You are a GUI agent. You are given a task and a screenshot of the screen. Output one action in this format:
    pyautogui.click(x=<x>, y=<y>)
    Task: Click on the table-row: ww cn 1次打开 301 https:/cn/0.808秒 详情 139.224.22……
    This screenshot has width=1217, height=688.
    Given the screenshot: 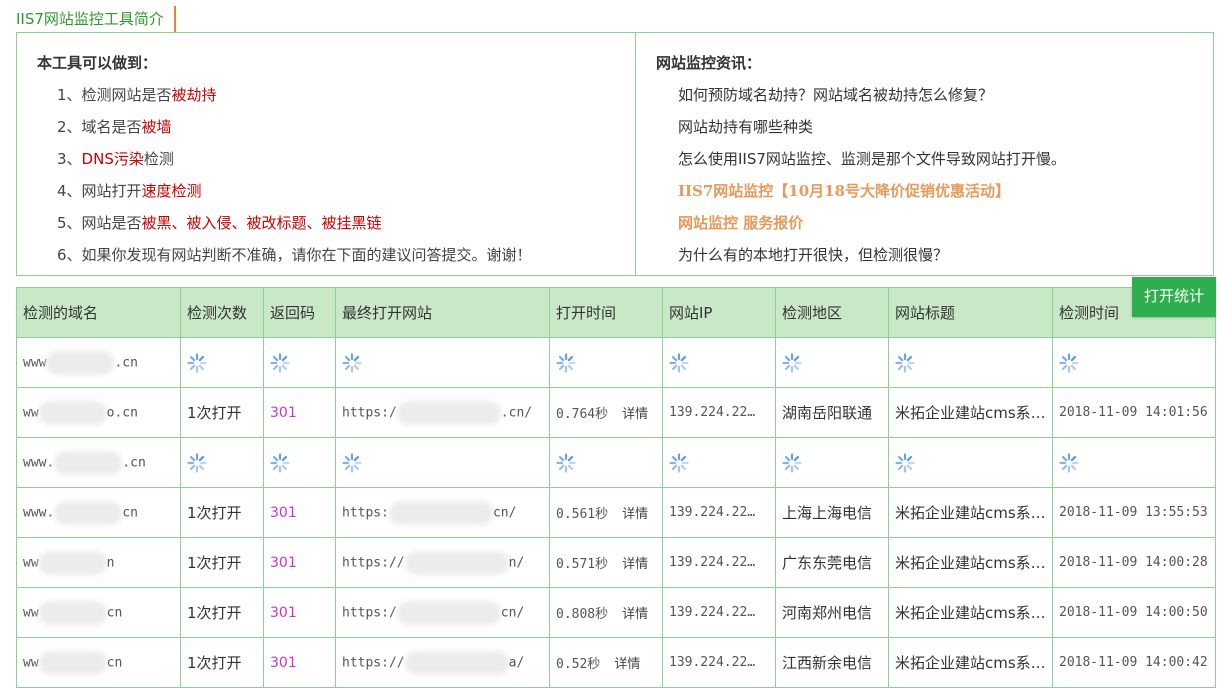 What is the action you would take?
    pyautogui.click(x=616, y=612)
    